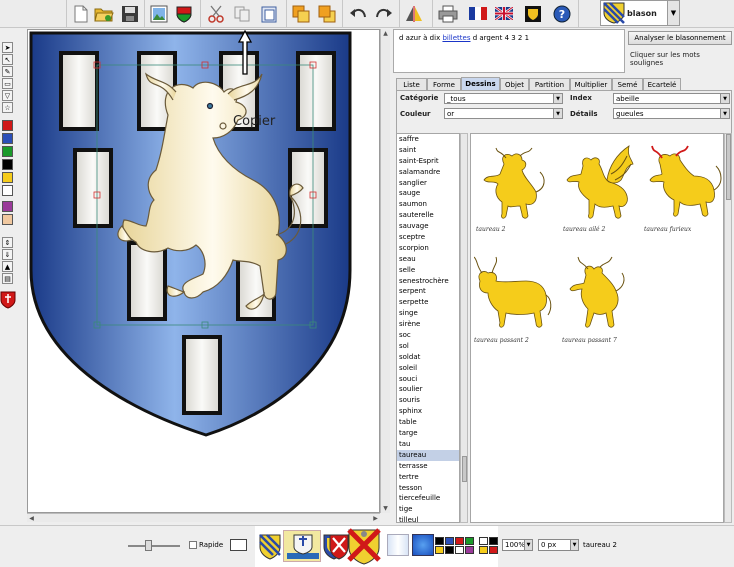  What do you see at coordinates (31, 518) in the screenshot?
I see `scroll-left-icon: ◀` at bounding box center [31, 518].